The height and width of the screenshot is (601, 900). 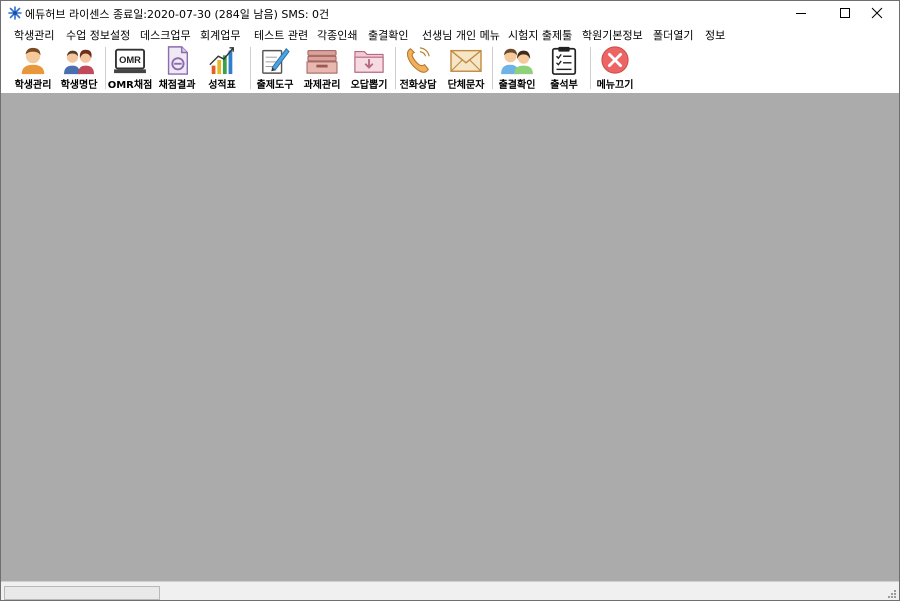 I want to click on toolbar-label: 단체문자, so click(x=466, y=85).